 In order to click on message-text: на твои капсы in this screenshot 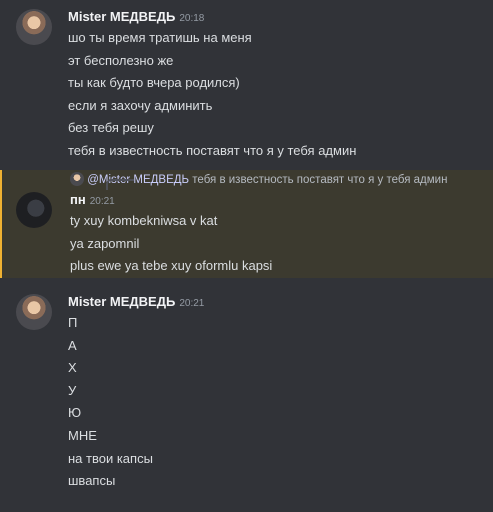, I will do `click(110, 458)`.